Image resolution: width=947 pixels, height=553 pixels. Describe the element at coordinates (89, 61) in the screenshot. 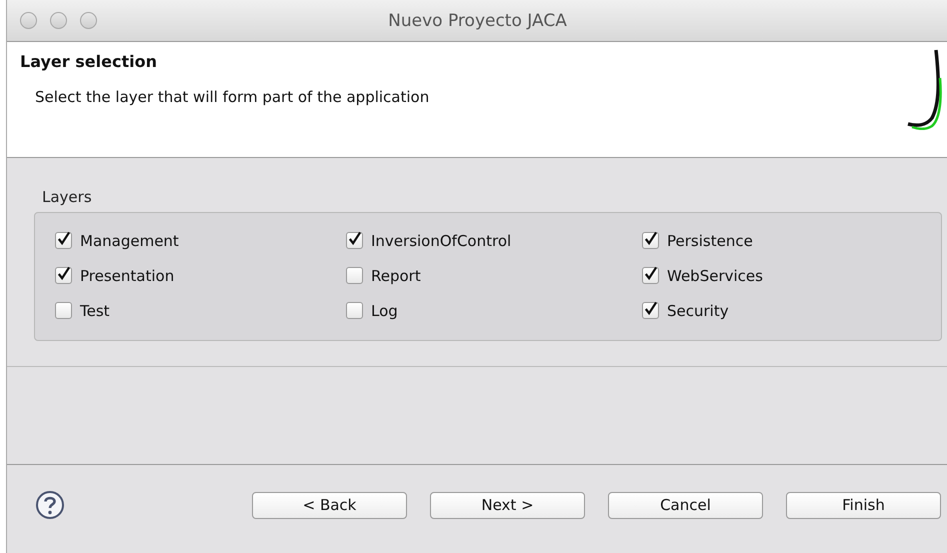

I see `page-title: Layer selection` at that location.